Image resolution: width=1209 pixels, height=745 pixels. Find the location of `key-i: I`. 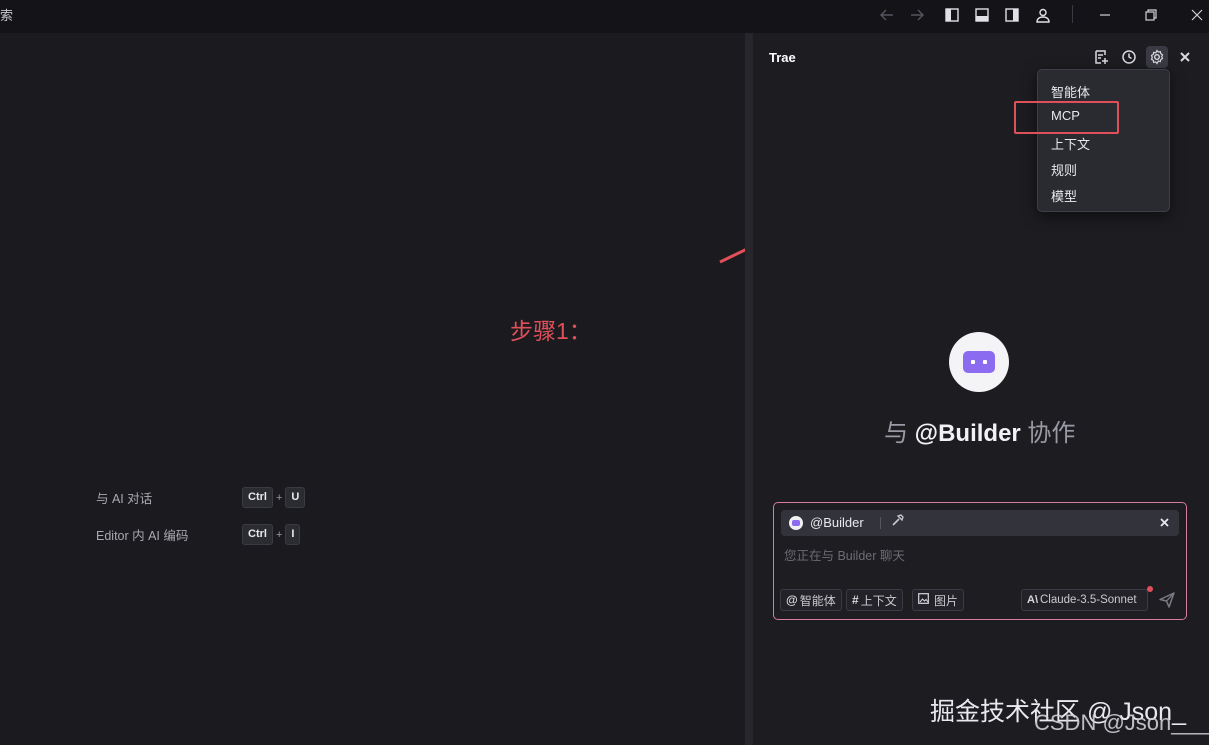

key-i: I is located at coordinates (293, 534).